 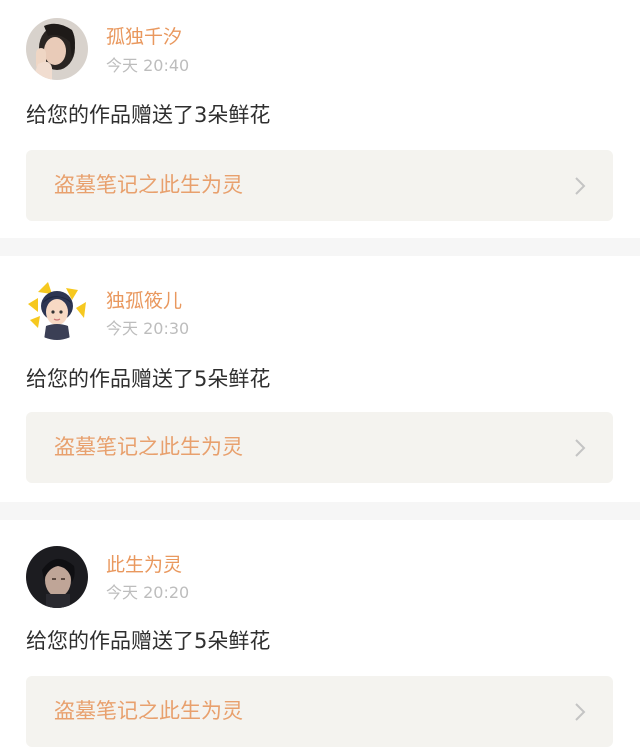 What do you see at coordinates (144, 301) in the screenshot?
I see `username: 独孤筱儿` at bounding box center [144, 301].